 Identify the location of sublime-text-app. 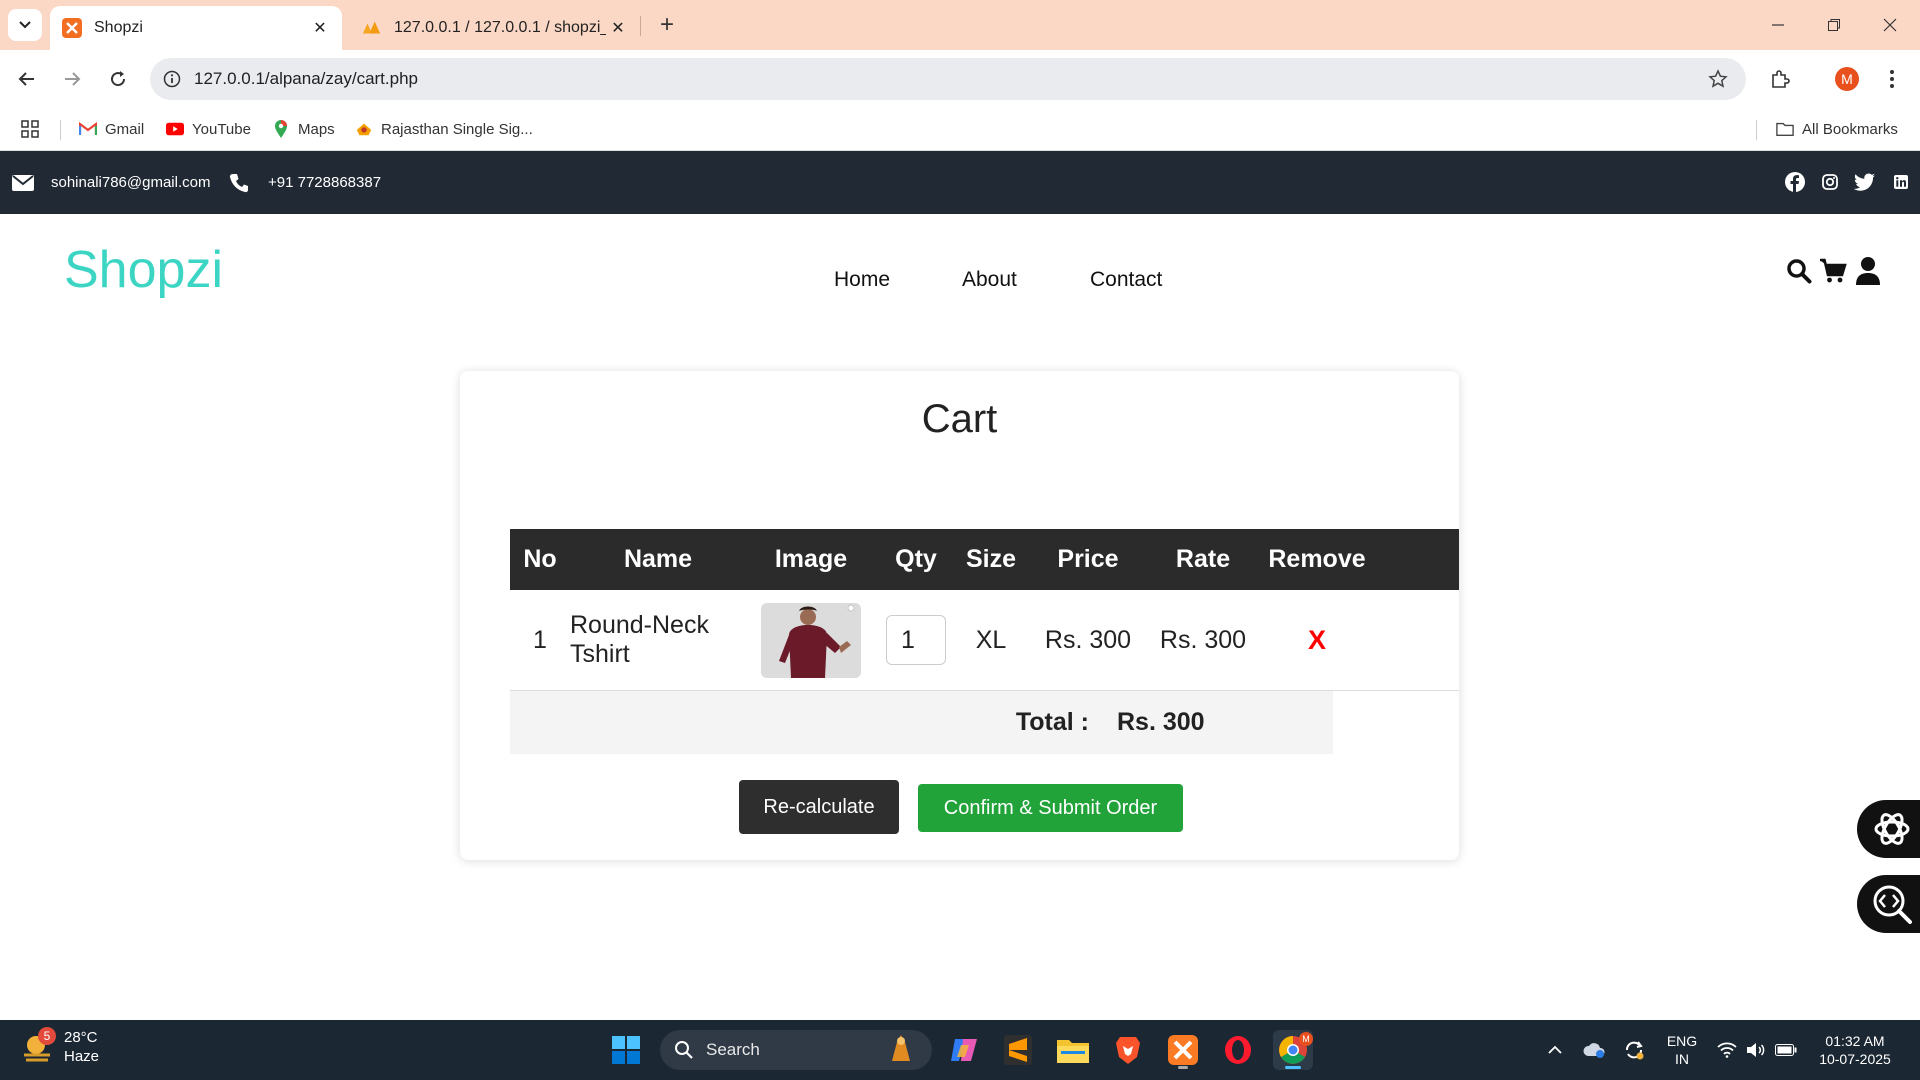
(1018, 1050).